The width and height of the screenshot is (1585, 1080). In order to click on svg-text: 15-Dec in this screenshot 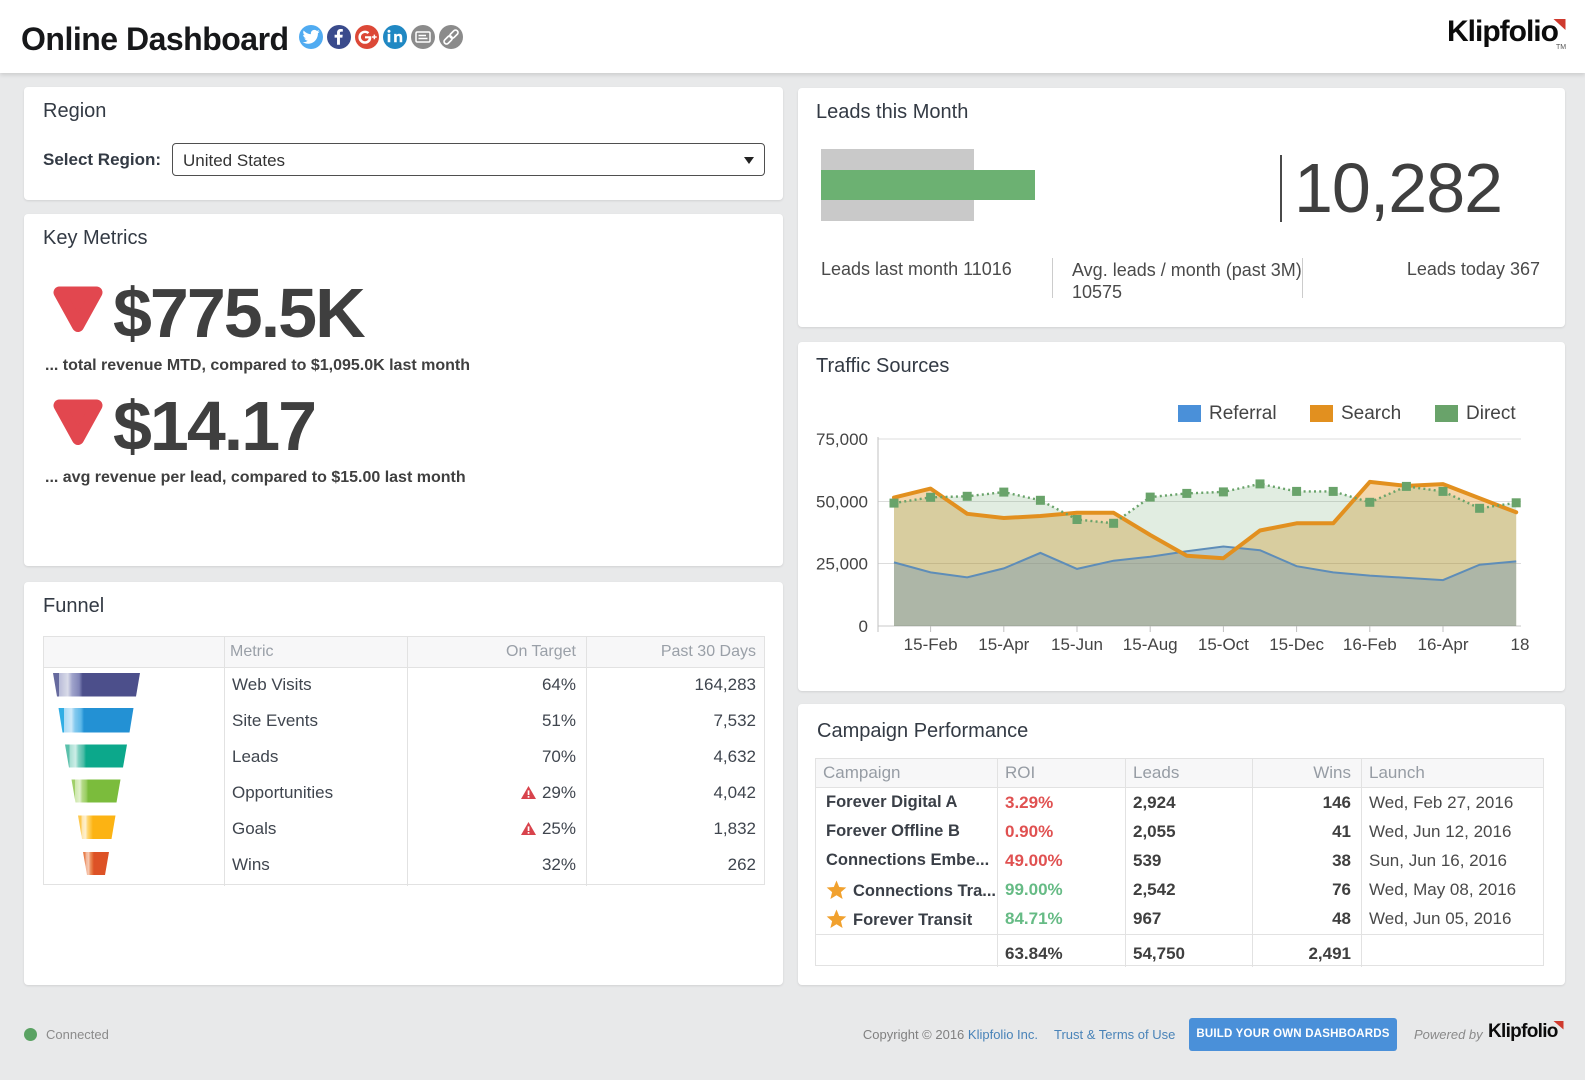, I will do `click(1296, 644)`.